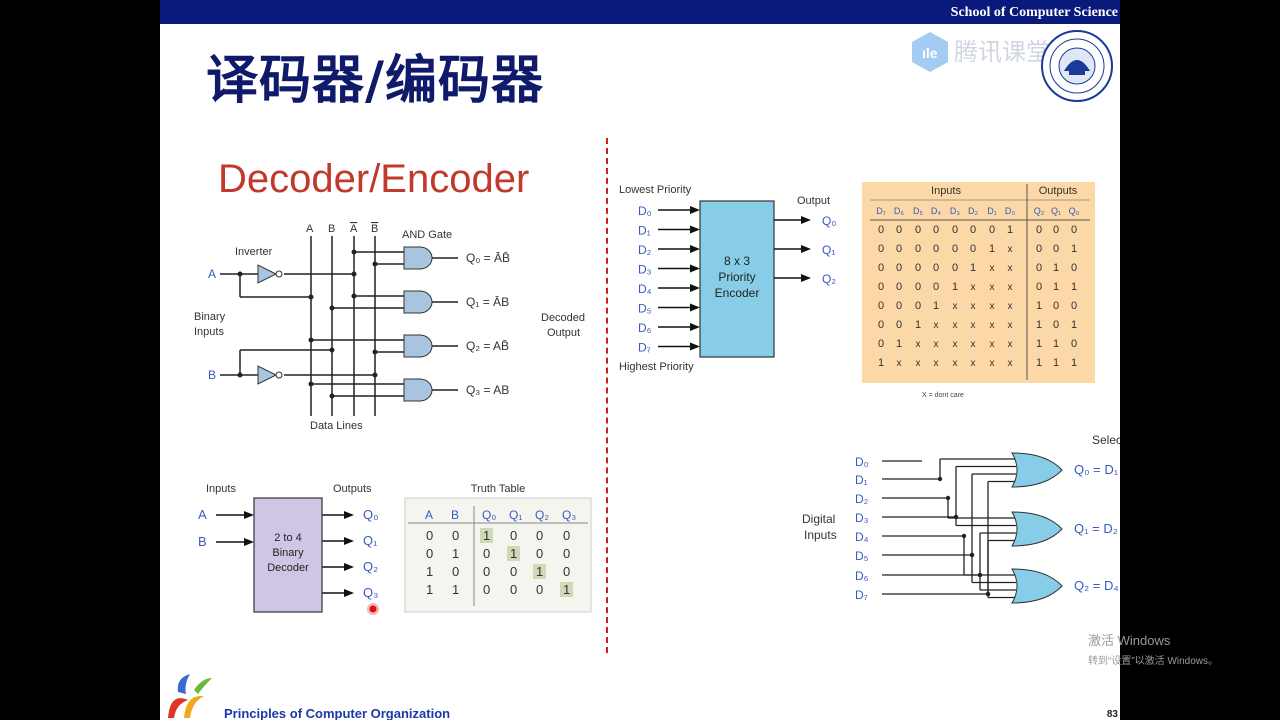  Describe the element at coordinates (254, 252) in the screenshot. I see `inverter-label: Inverter` at that location.